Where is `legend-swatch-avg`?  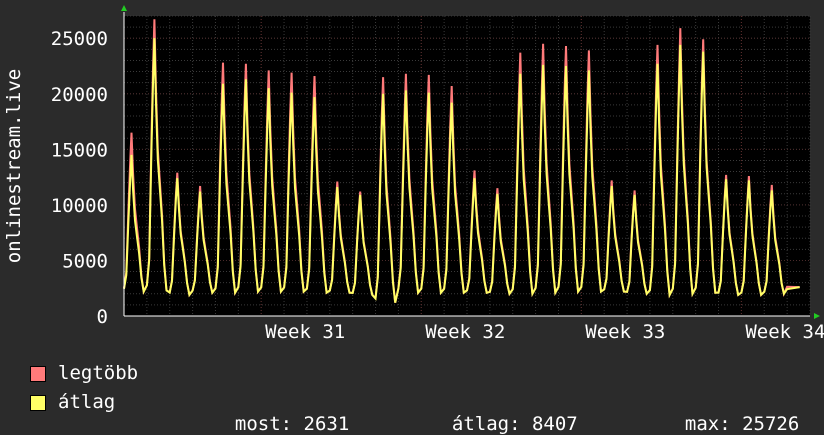 legend-swatch-avg is located at coordinates (38, 403).